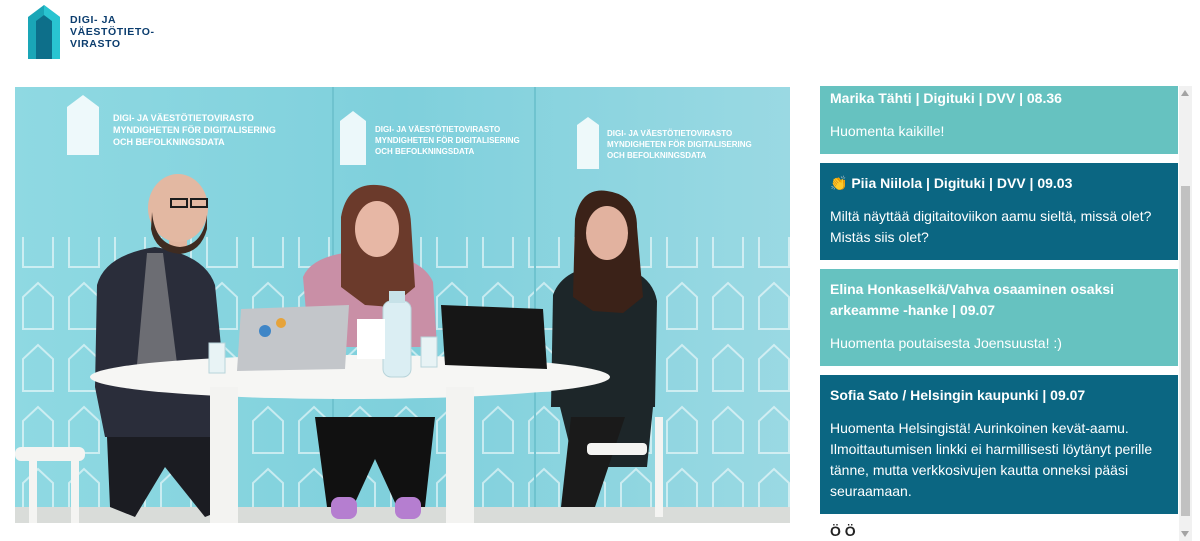 The width and height of the screenshot is (1200, 541). Describe the element at coordinates (946, 343) in the screenshot. I see `chat-message-text: Huomenta poutaisesta Joensuusta! :)` at that location.